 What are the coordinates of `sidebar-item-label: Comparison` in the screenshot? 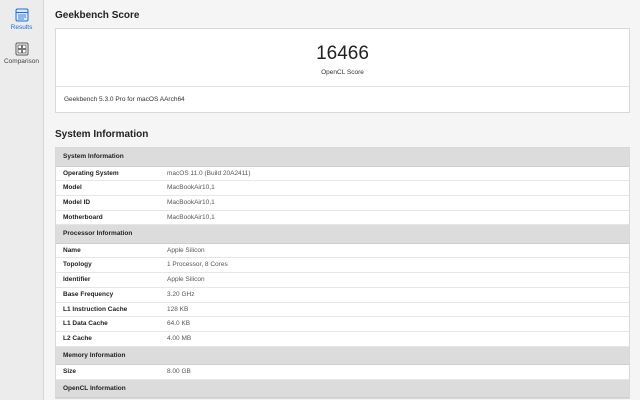 It's located at (21, 61).